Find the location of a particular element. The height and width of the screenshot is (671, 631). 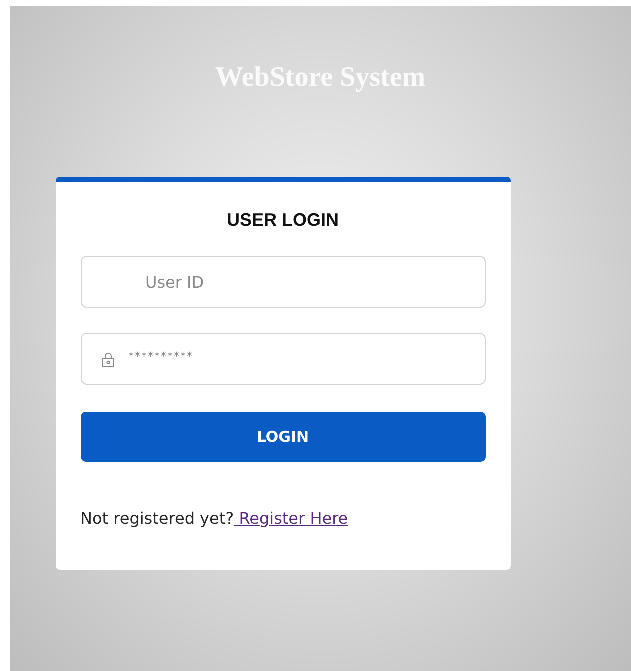

register-link: Register Here is located at coordinates (291, 518).